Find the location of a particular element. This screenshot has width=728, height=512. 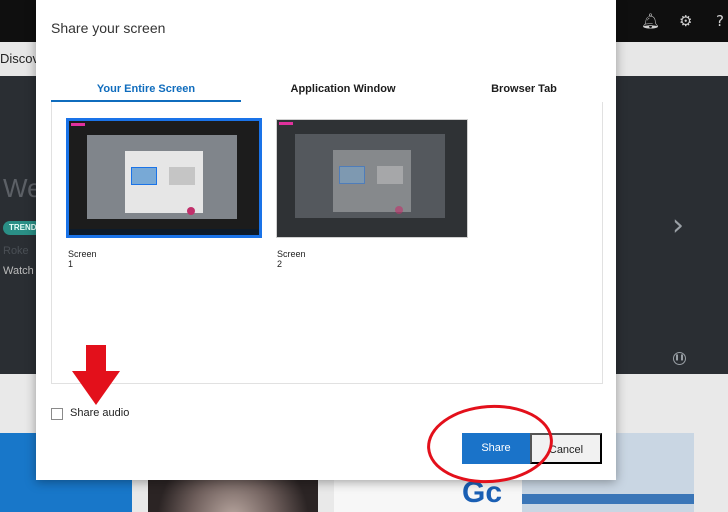

tab-browser-tab: Browser Tab is located at coordinates (524, 92).